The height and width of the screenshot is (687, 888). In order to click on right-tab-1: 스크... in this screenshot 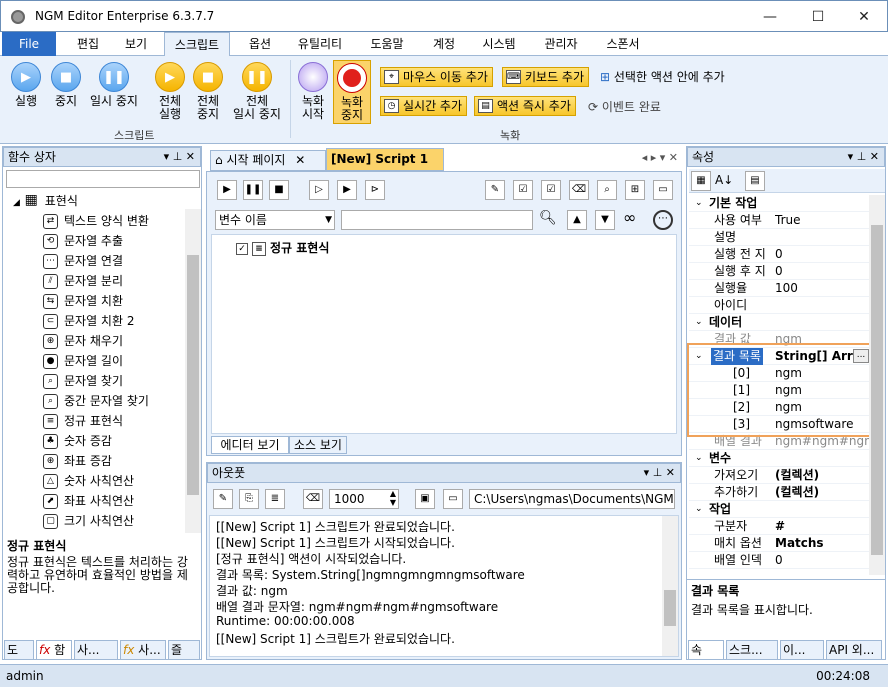, I will do `click(752, 650)`.